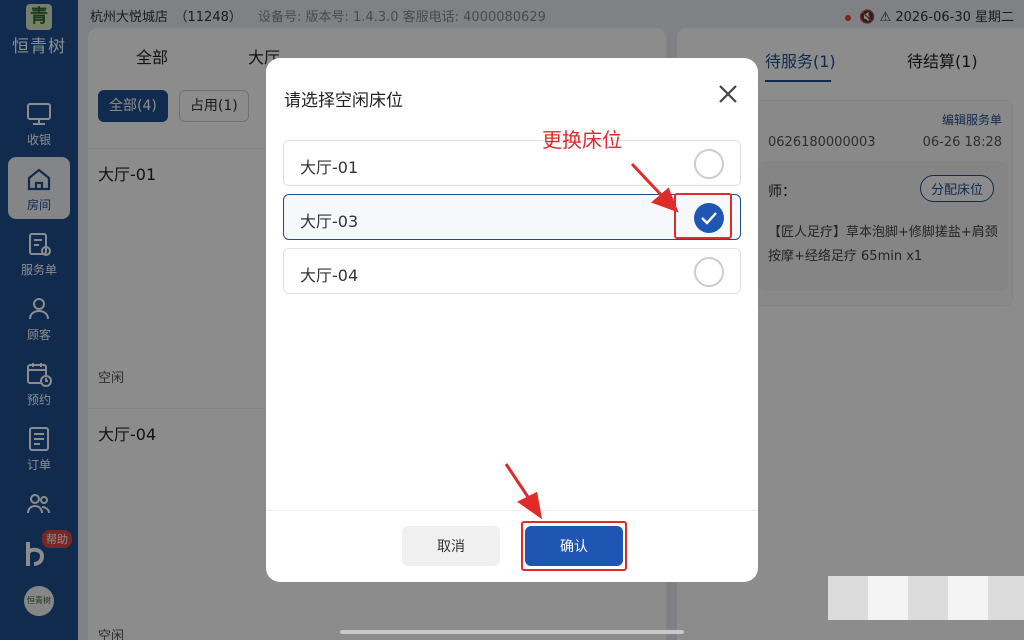 The height and width of the screenshot is (640, 1024). I want to click on blurred-region, so click(926, 598).